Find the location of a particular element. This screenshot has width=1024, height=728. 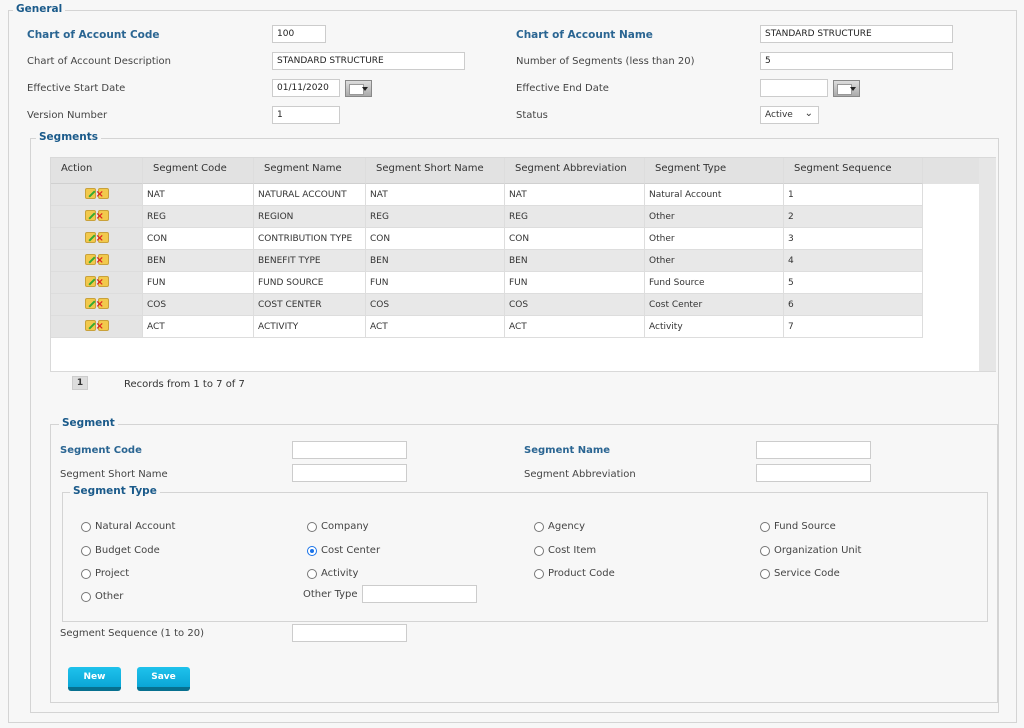

radio-fund-source: Fund Source is located at coordinates (798, 526).